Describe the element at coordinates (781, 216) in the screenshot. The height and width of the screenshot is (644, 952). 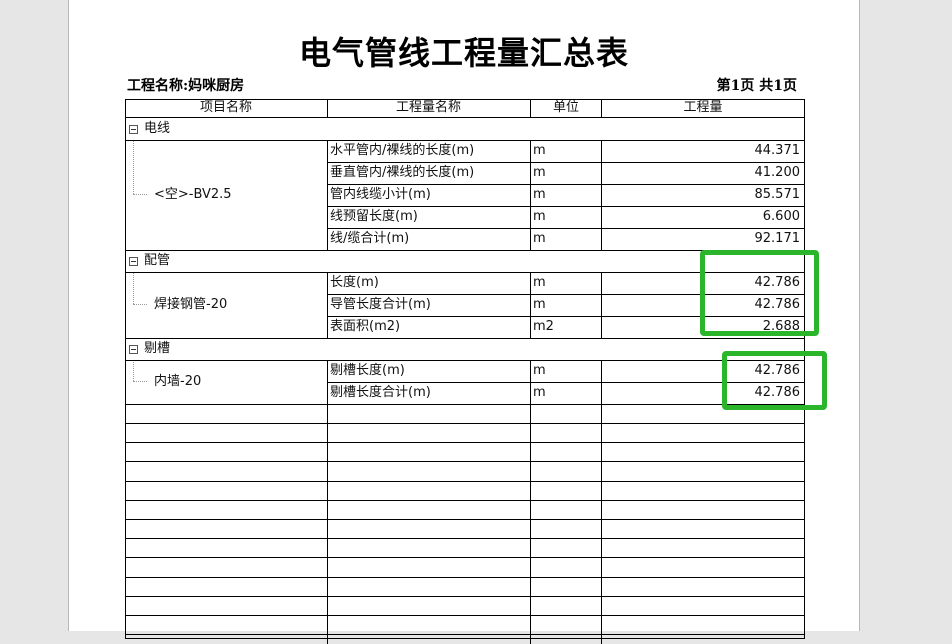
I see `quantity-value: 6.600` at that location.